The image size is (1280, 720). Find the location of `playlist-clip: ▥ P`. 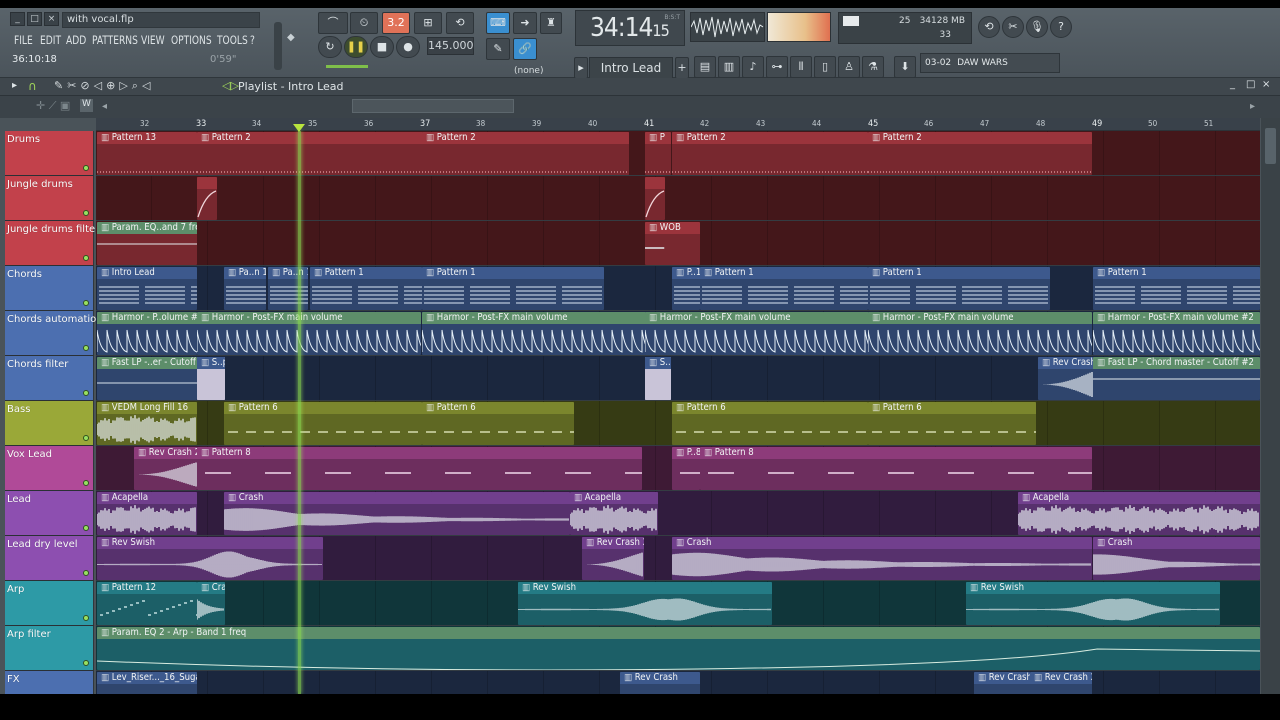

playlist-clip: ▥ P is located at coordinates (658, 153).